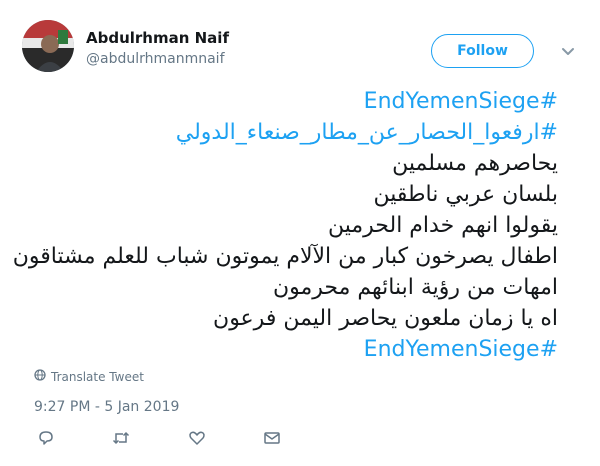 Image resolution: width=600 pixels, height=466 pixels. What do you see at coordinates (300, 440) in the screenshot?
I see `action-bar` at bounding box center [300, 440].